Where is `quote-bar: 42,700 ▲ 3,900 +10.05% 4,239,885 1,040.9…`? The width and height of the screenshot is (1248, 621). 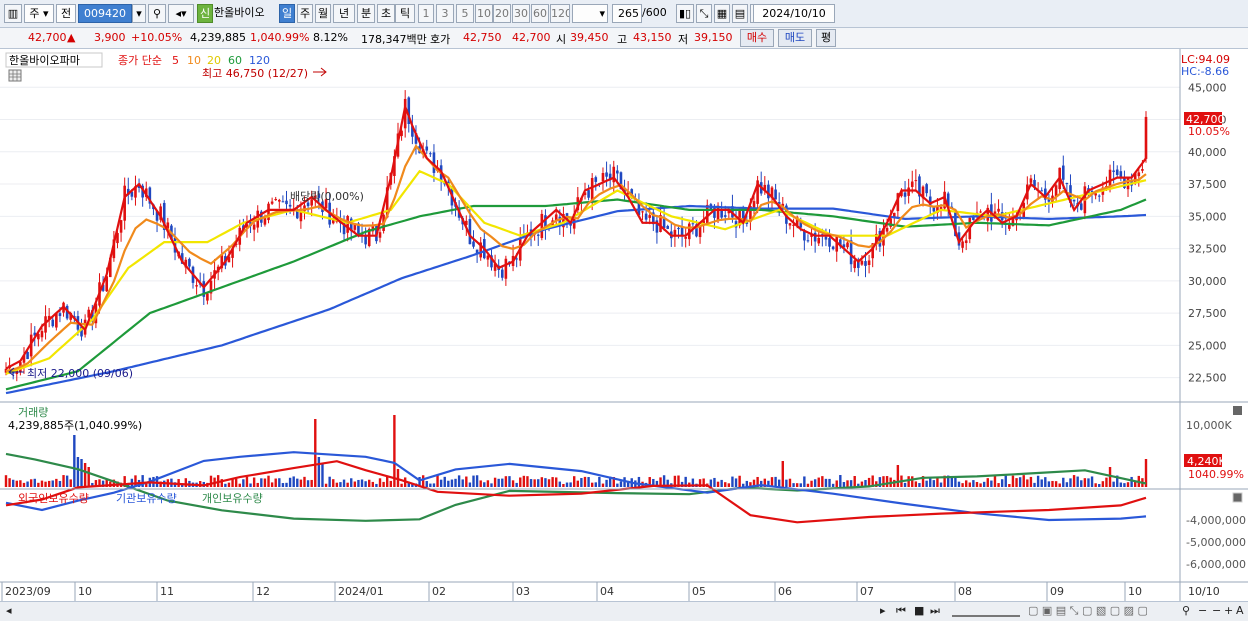
quote-bar: 42,700 ▲ 3,900 +10.05% 4,239,885 1,040.9… is located at coordinates (624, 38).